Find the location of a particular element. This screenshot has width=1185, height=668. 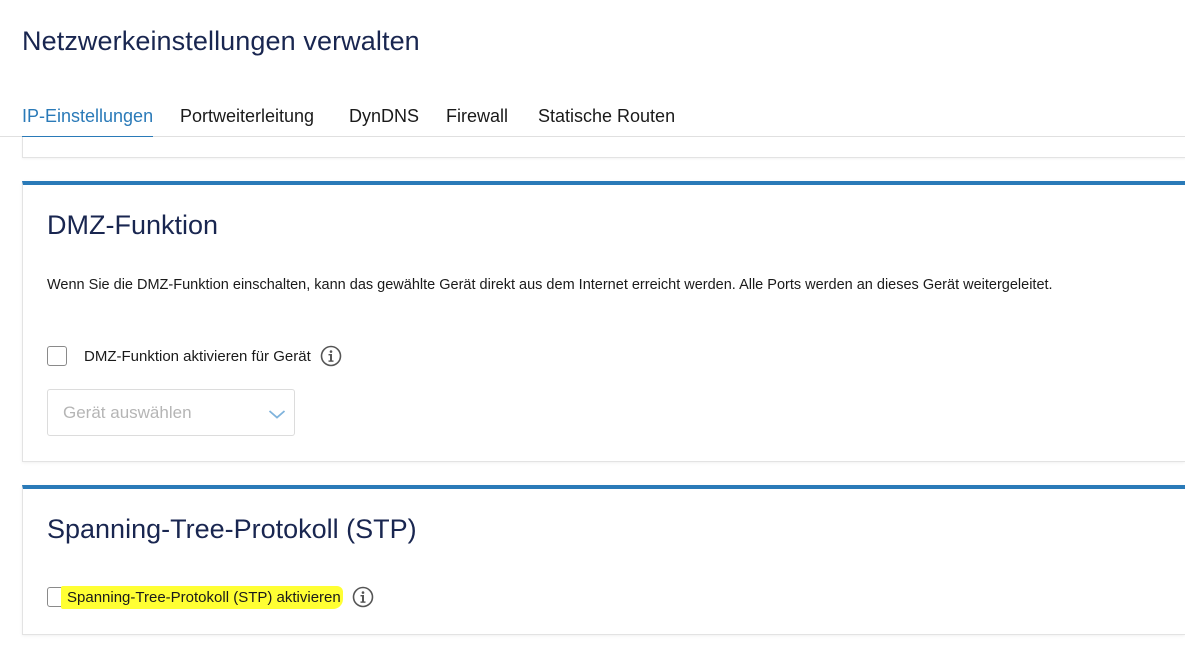

stp-checkbox-label: Spanning-Tree-Protokoll (STP) aktivieren is located at coordinates (202, 597).